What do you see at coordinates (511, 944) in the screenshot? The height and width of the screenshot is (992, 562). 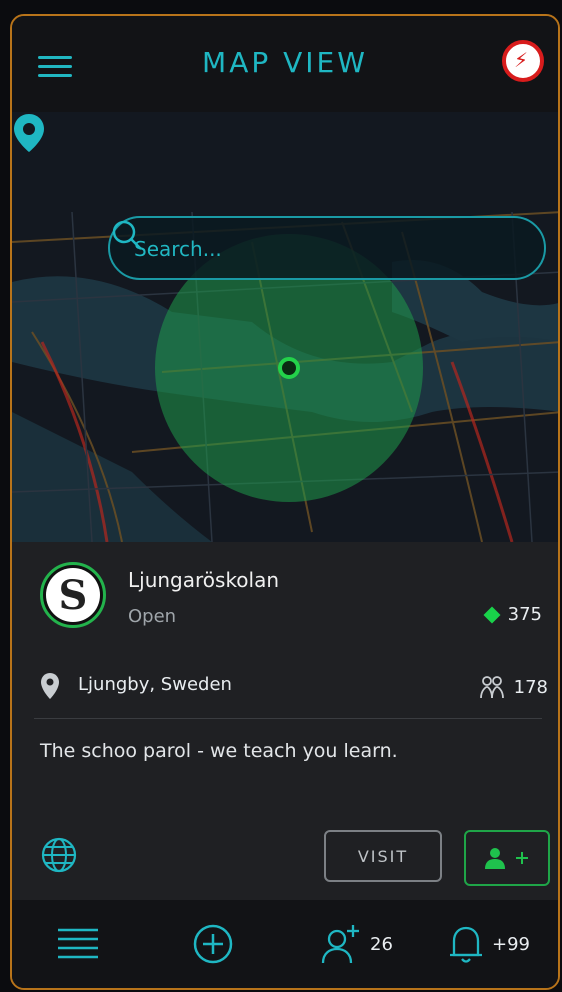 I see `notifications-count: +99` at bounding box center [511, 944].